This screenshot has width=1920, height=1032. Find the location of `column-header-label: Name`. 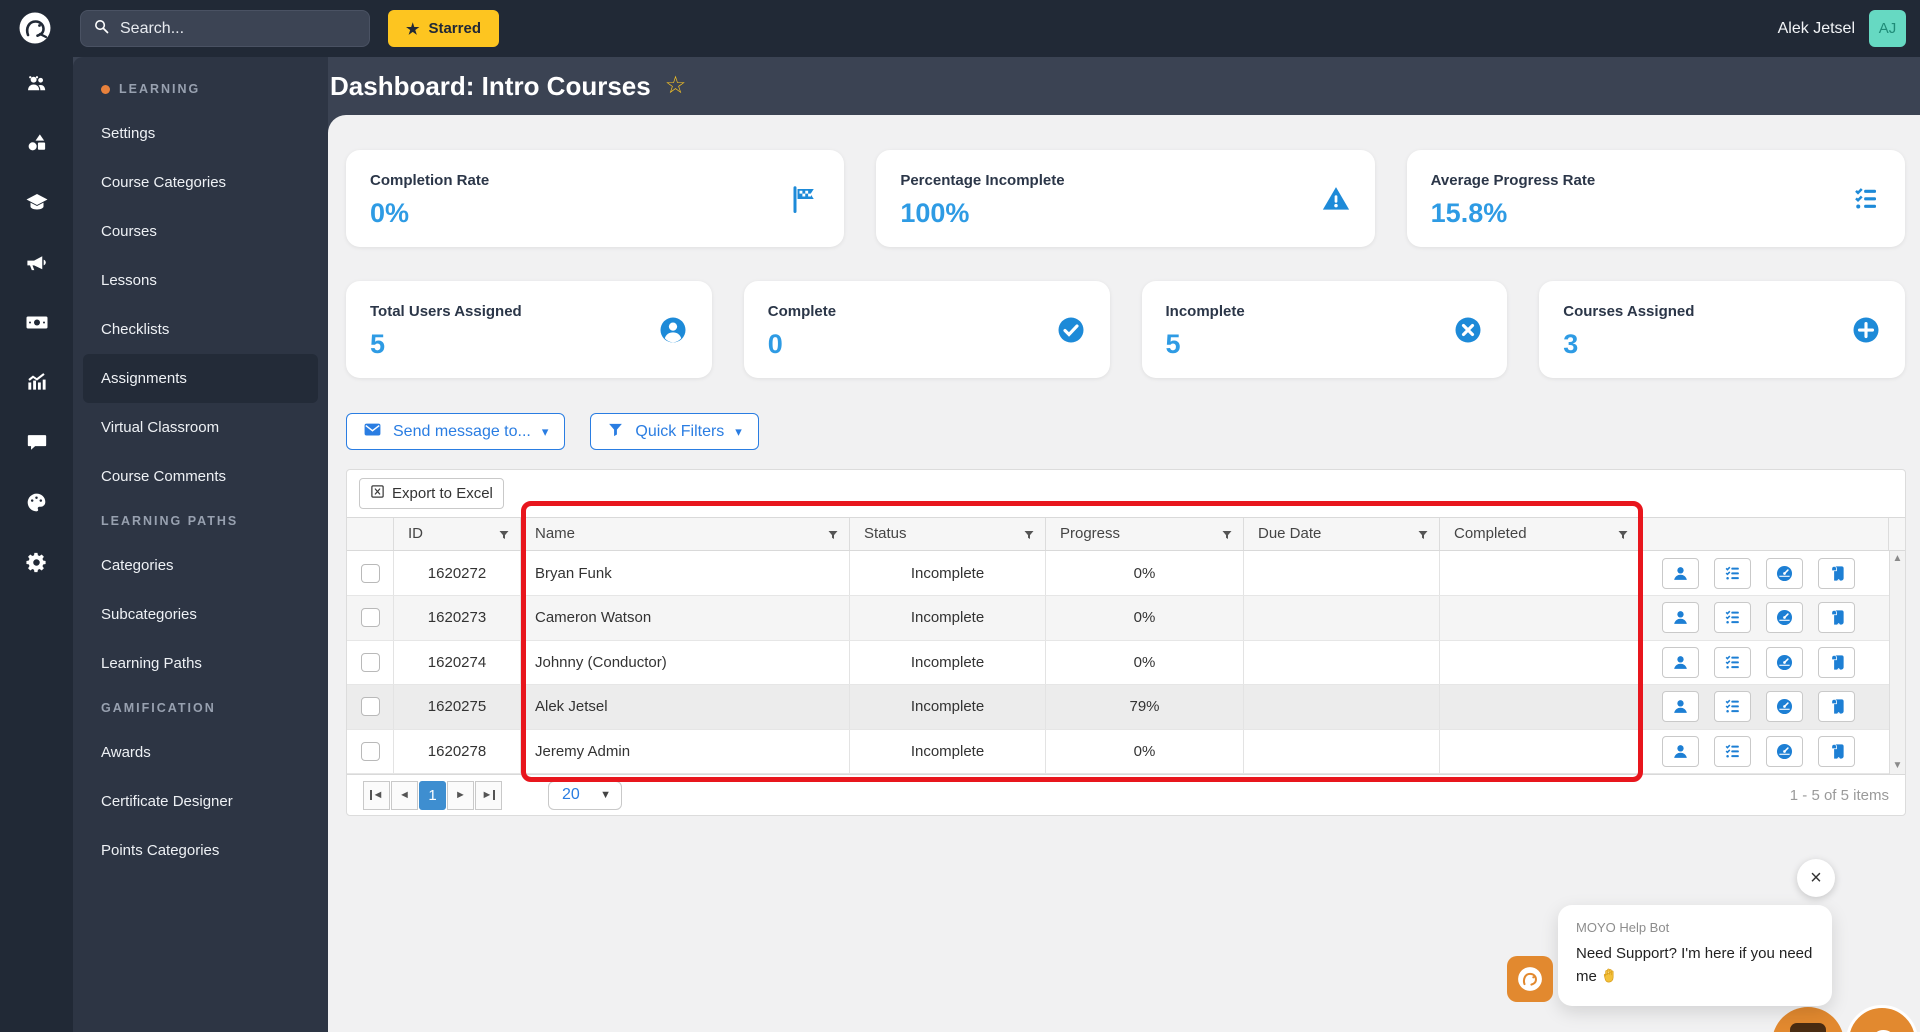

column-header-label: Name is located at coordinates (555, 534).